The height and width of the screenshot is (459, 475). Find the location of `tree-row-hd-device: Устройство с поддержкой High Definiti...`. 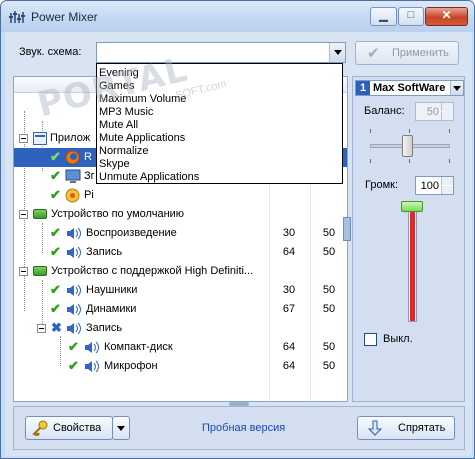

tree-row-hd-device: Устройство с поддержкой High Definiti... is located at coordinates (180, 271).